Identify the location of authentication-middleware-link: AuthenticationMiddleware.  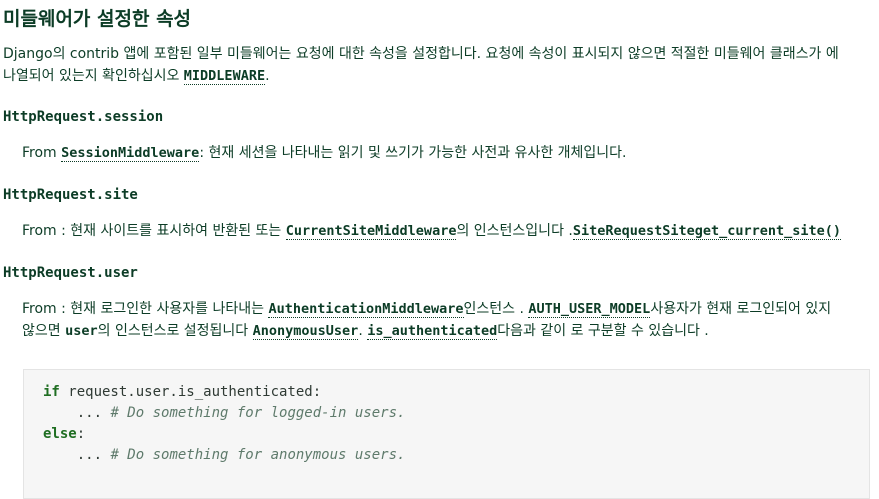
(366, 309).